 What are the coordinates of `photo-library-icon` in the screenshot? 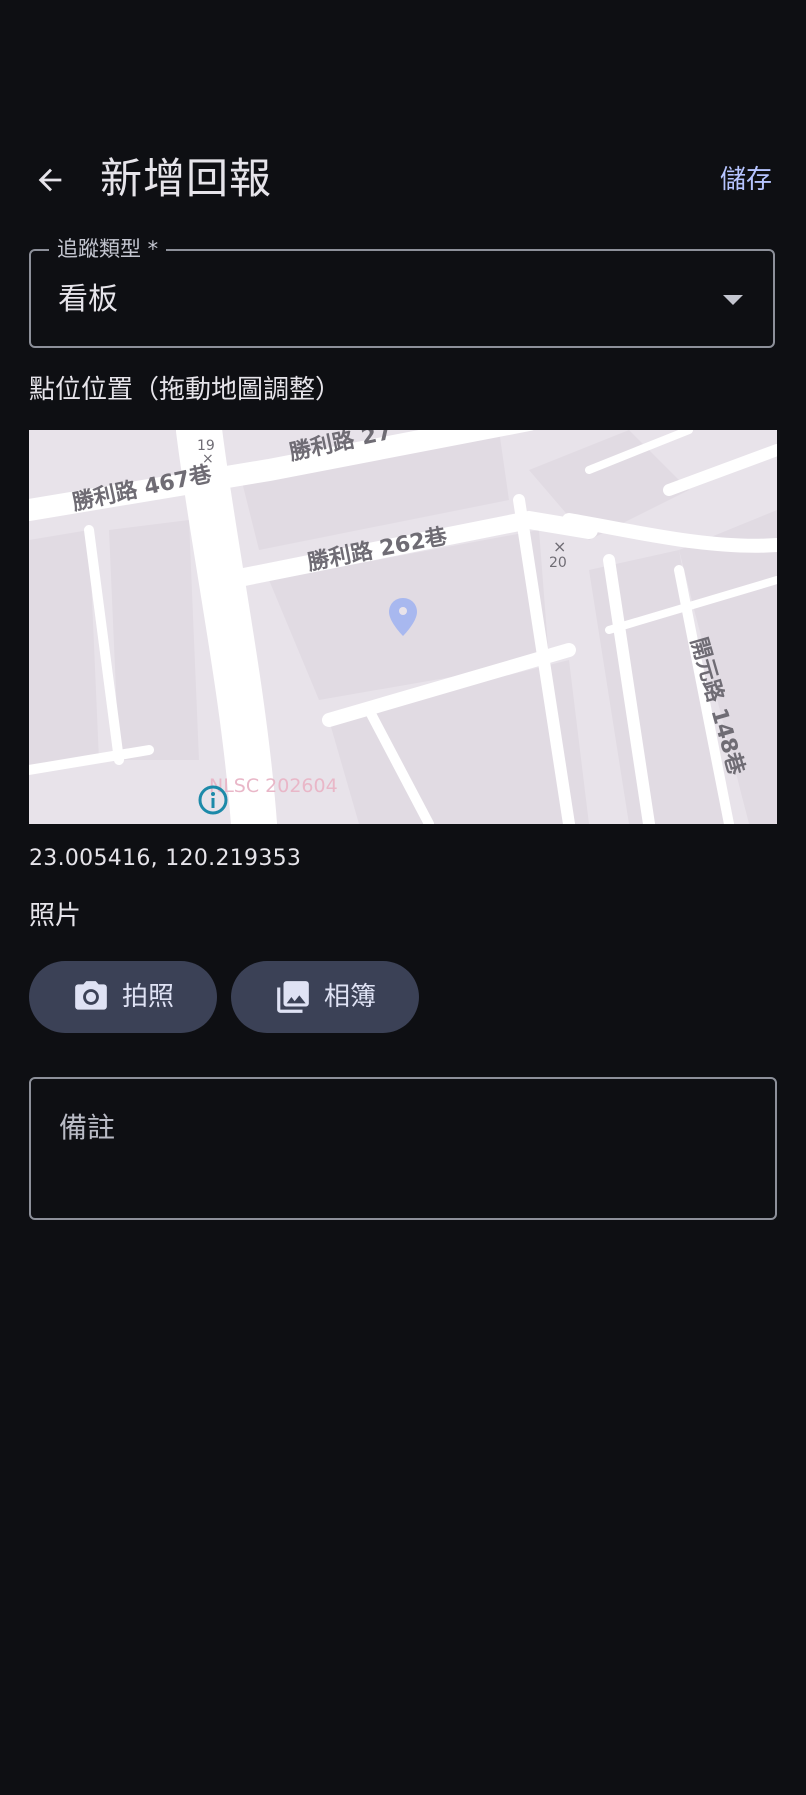 It's located at (293, 997).